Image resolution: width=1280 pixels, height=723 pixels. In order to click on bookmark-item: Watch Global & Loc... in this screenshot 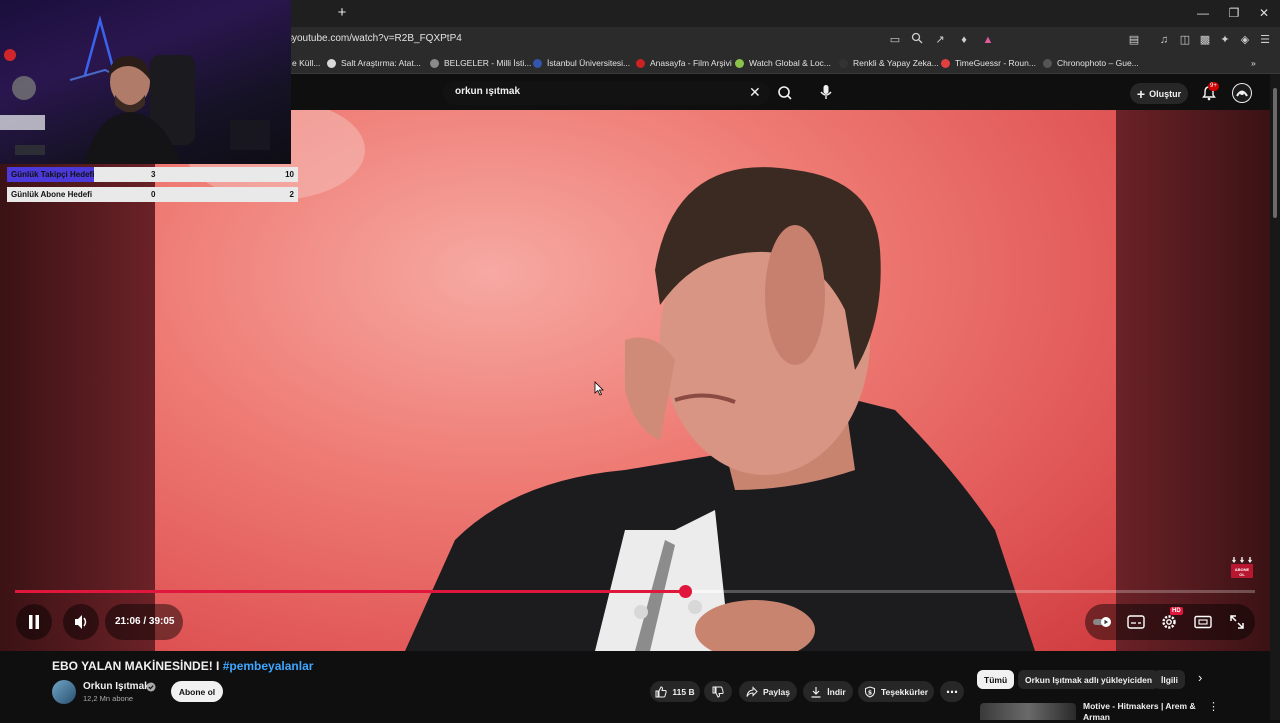, I will do `click(783, 63)`.